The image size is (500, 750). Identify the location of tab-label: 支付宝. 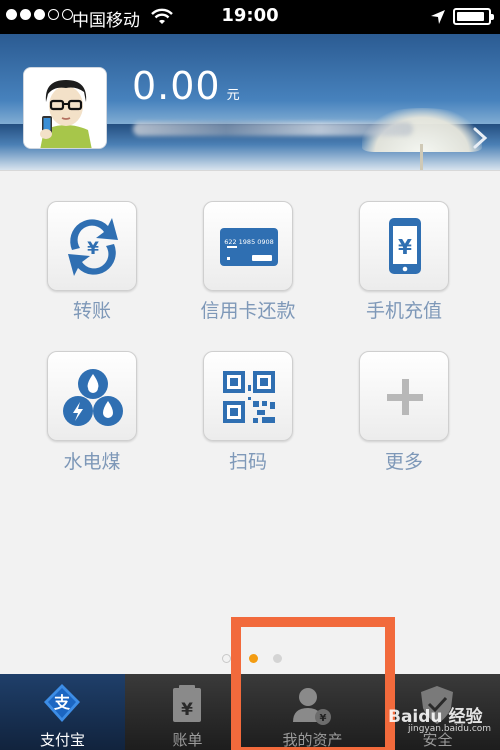
(62, 740).